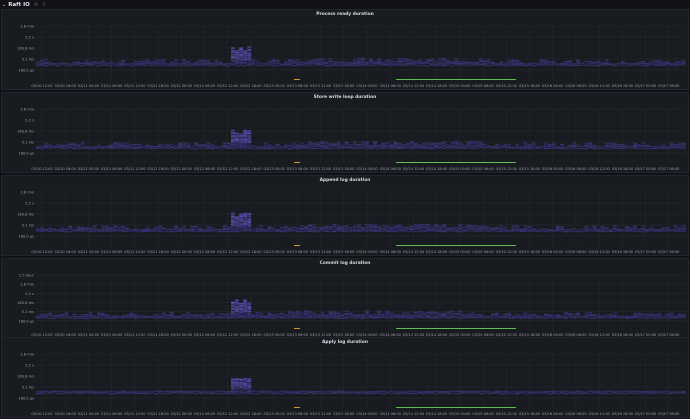 The height and width of the screenshot is (419, 690). What do you see at coordinates (506, 252) in the screenshot?
I see `x-tick-label: 03/15 12:00` at bounding box center [506, 252].